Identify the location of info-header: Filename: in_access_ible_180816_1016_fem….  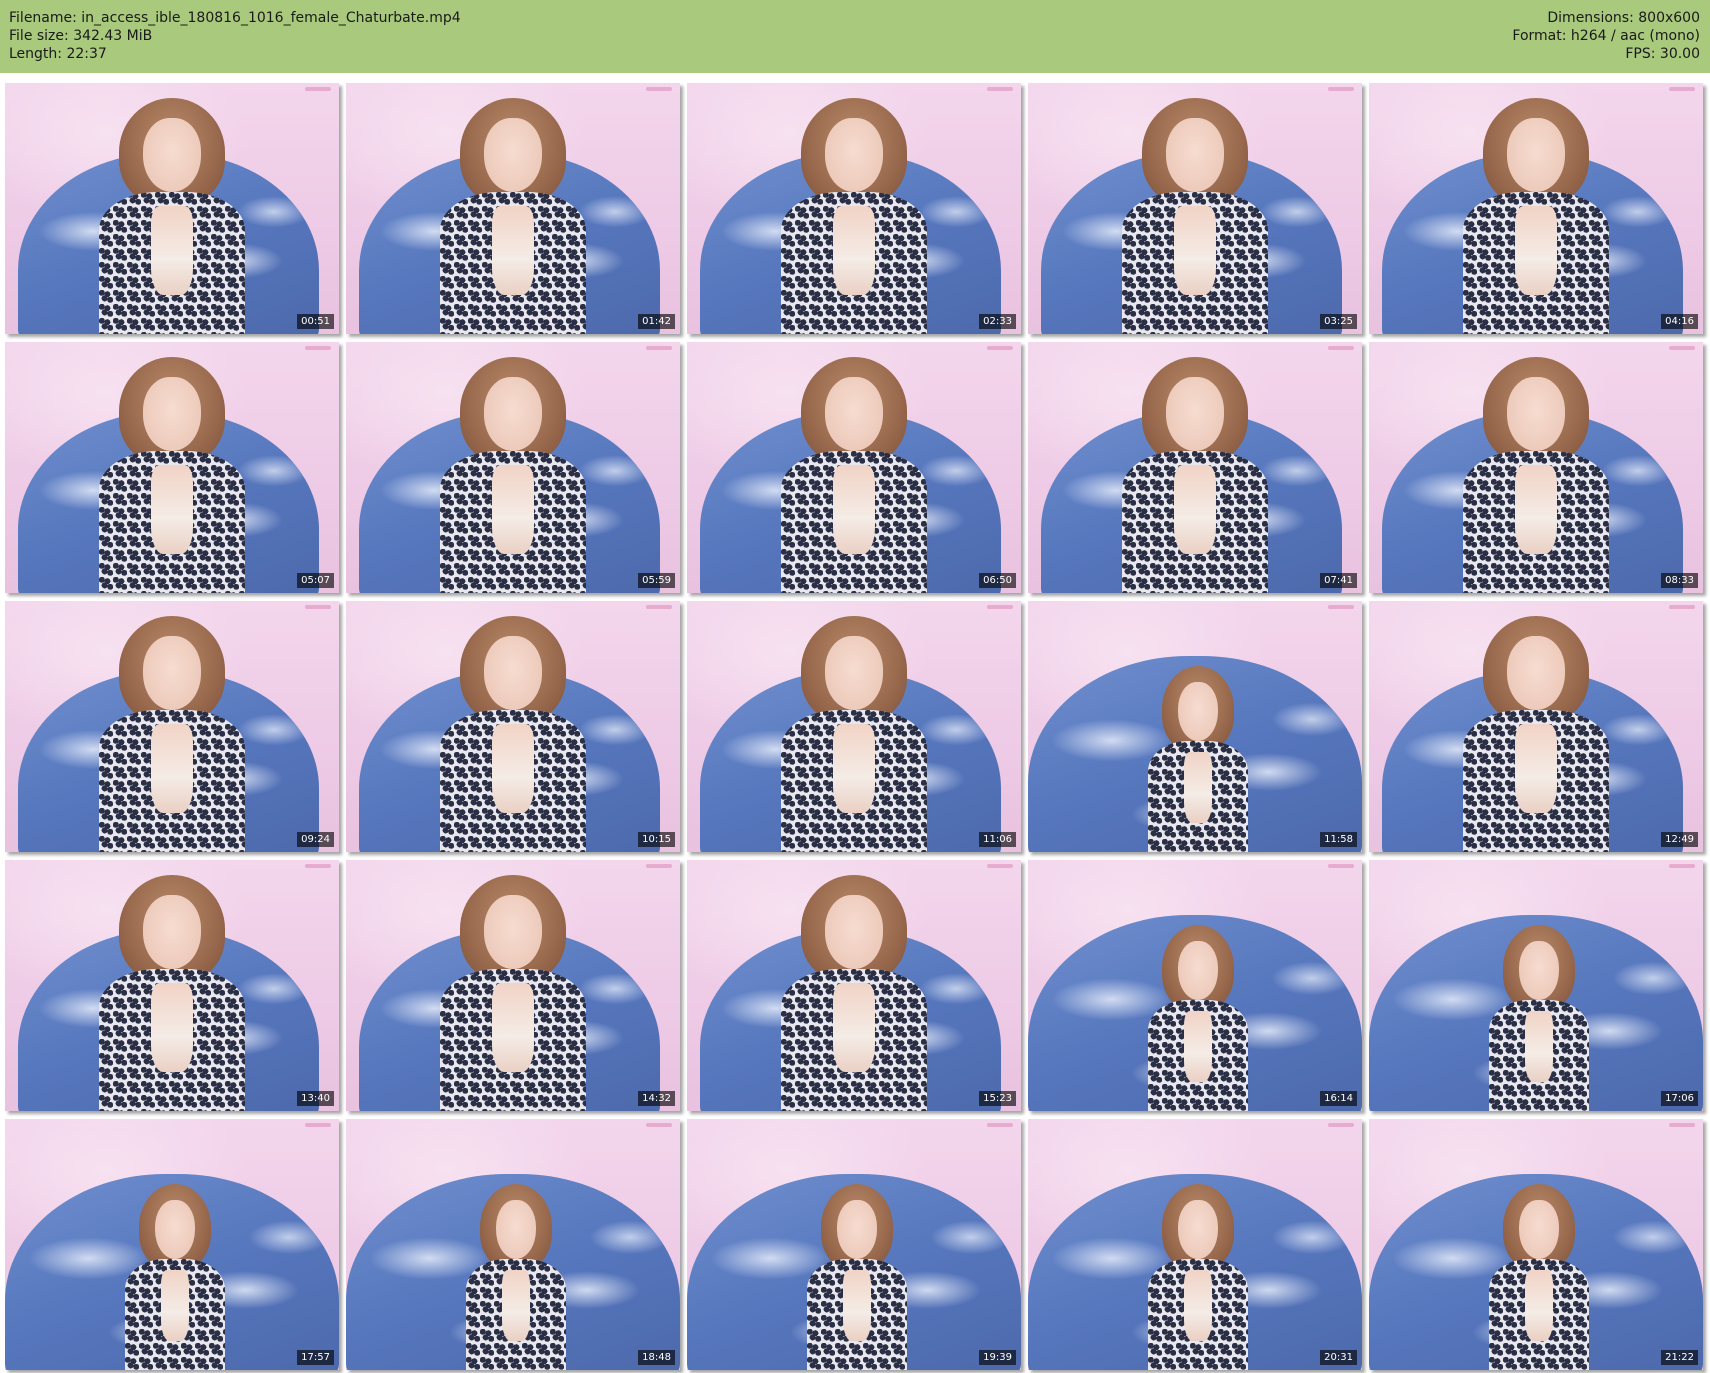
(855, 36).